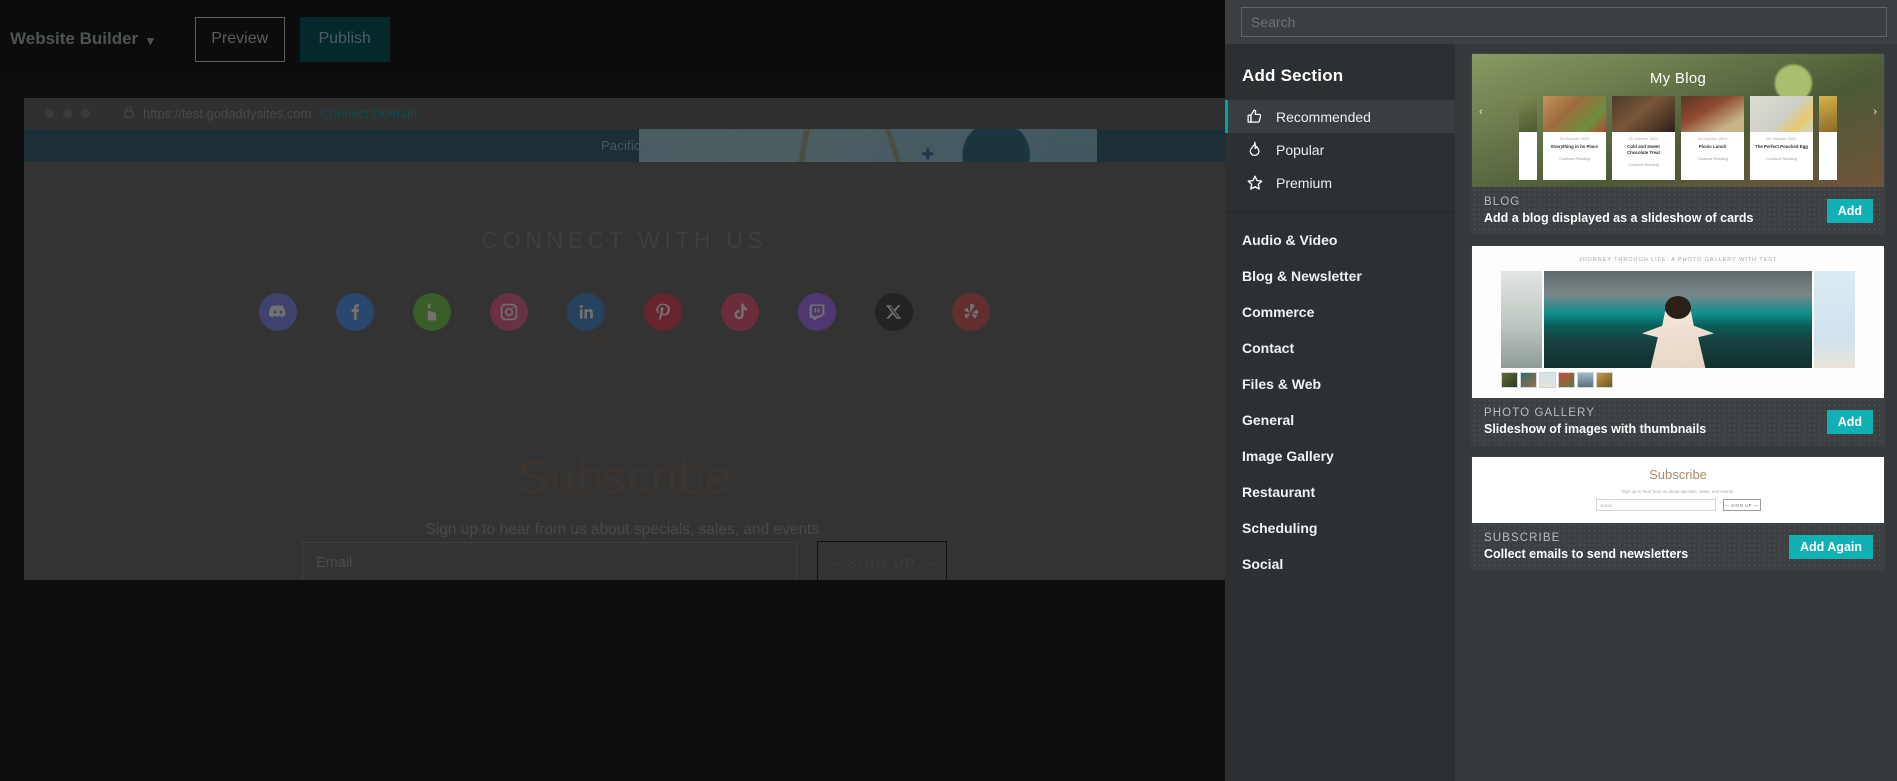 The image size is (1897, 781). I want to click on category-general: General, so click(1340, 420).